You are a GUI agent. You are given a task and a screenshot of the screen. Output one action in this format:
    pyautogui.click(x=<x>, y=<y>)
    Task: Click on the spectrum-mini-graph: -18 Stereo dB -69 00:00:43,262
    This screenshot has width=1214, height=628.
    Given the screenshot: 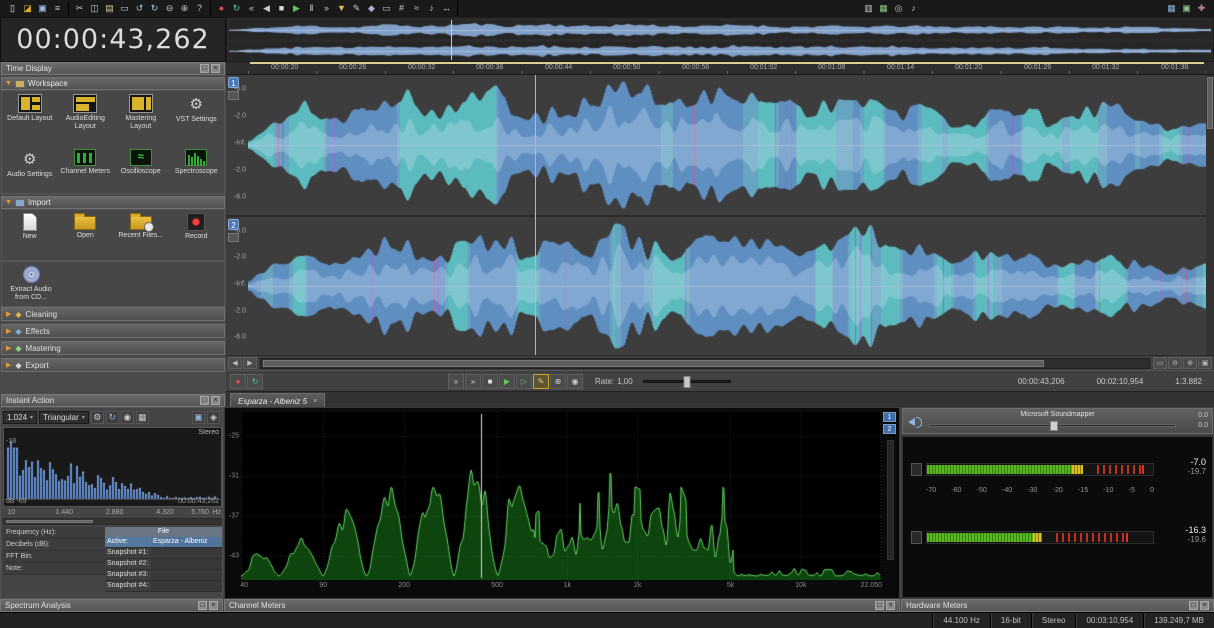 What is the action you would take?
    pyautogui.click(x=112, y=467)
    